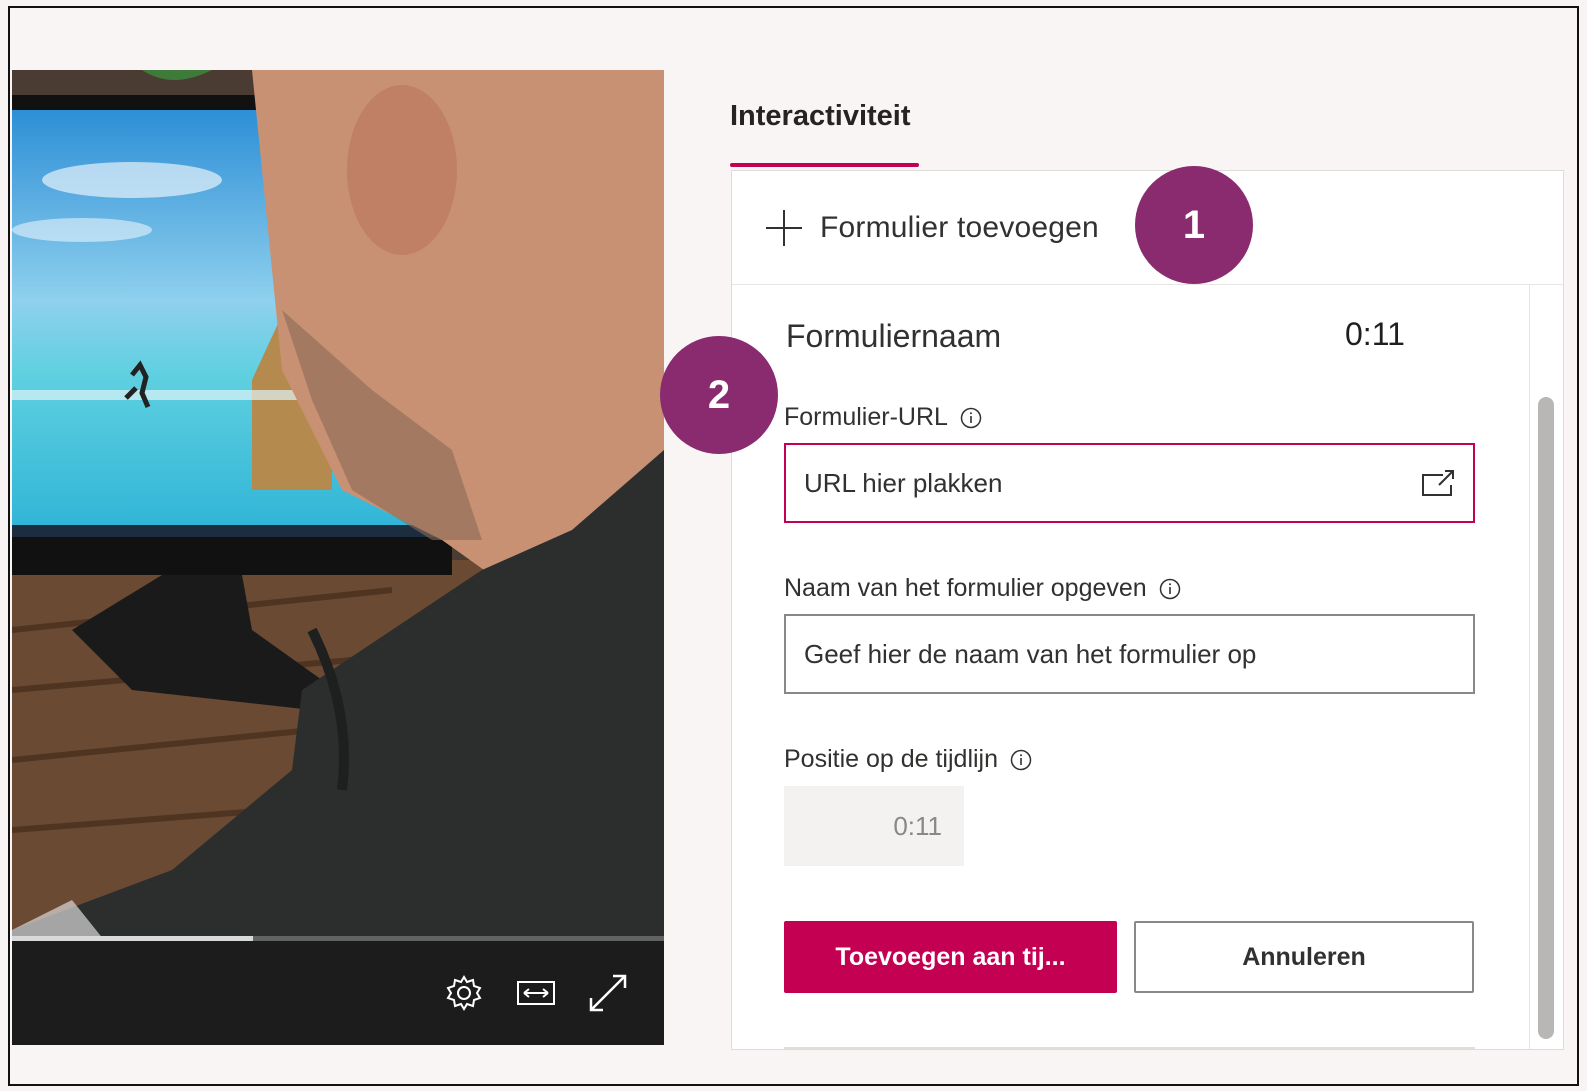 This screenshot has height=1091, width=1587. Describe the element at coordinates (338, 993) in the screenshot. I see `video-controls-bar` at that location.